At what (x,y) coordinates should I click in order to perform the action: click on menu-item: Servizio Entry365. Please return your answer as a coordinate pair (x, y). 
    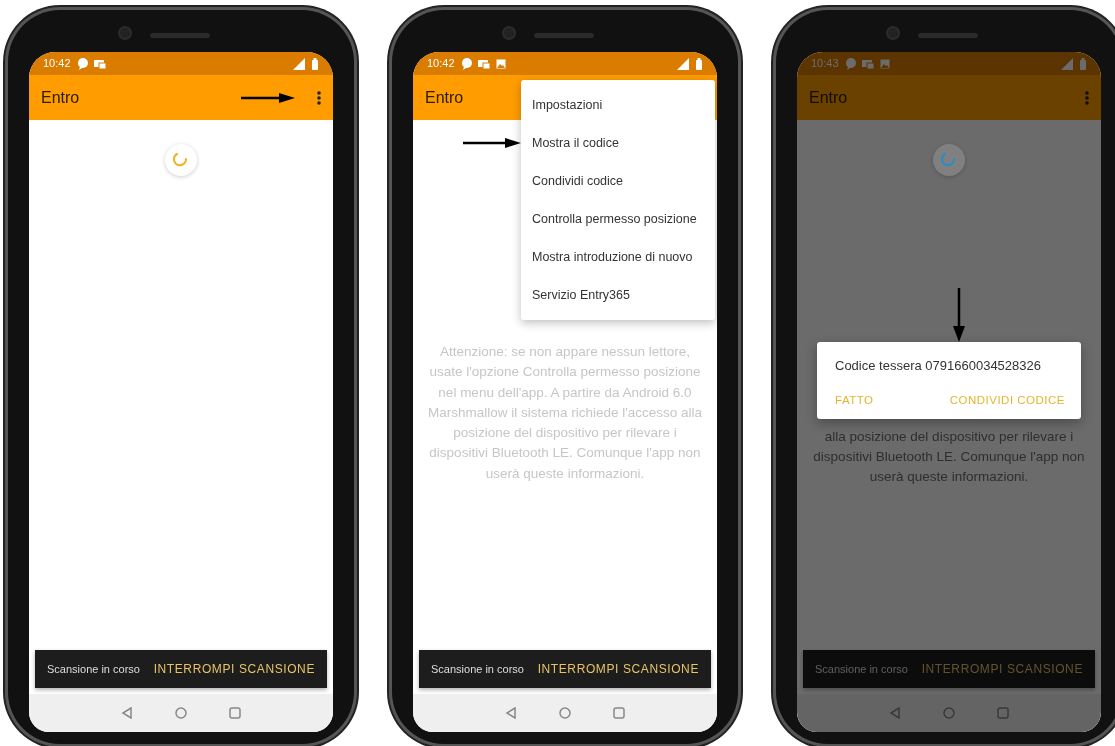
    Looking at the image, I should click on (618, 295).